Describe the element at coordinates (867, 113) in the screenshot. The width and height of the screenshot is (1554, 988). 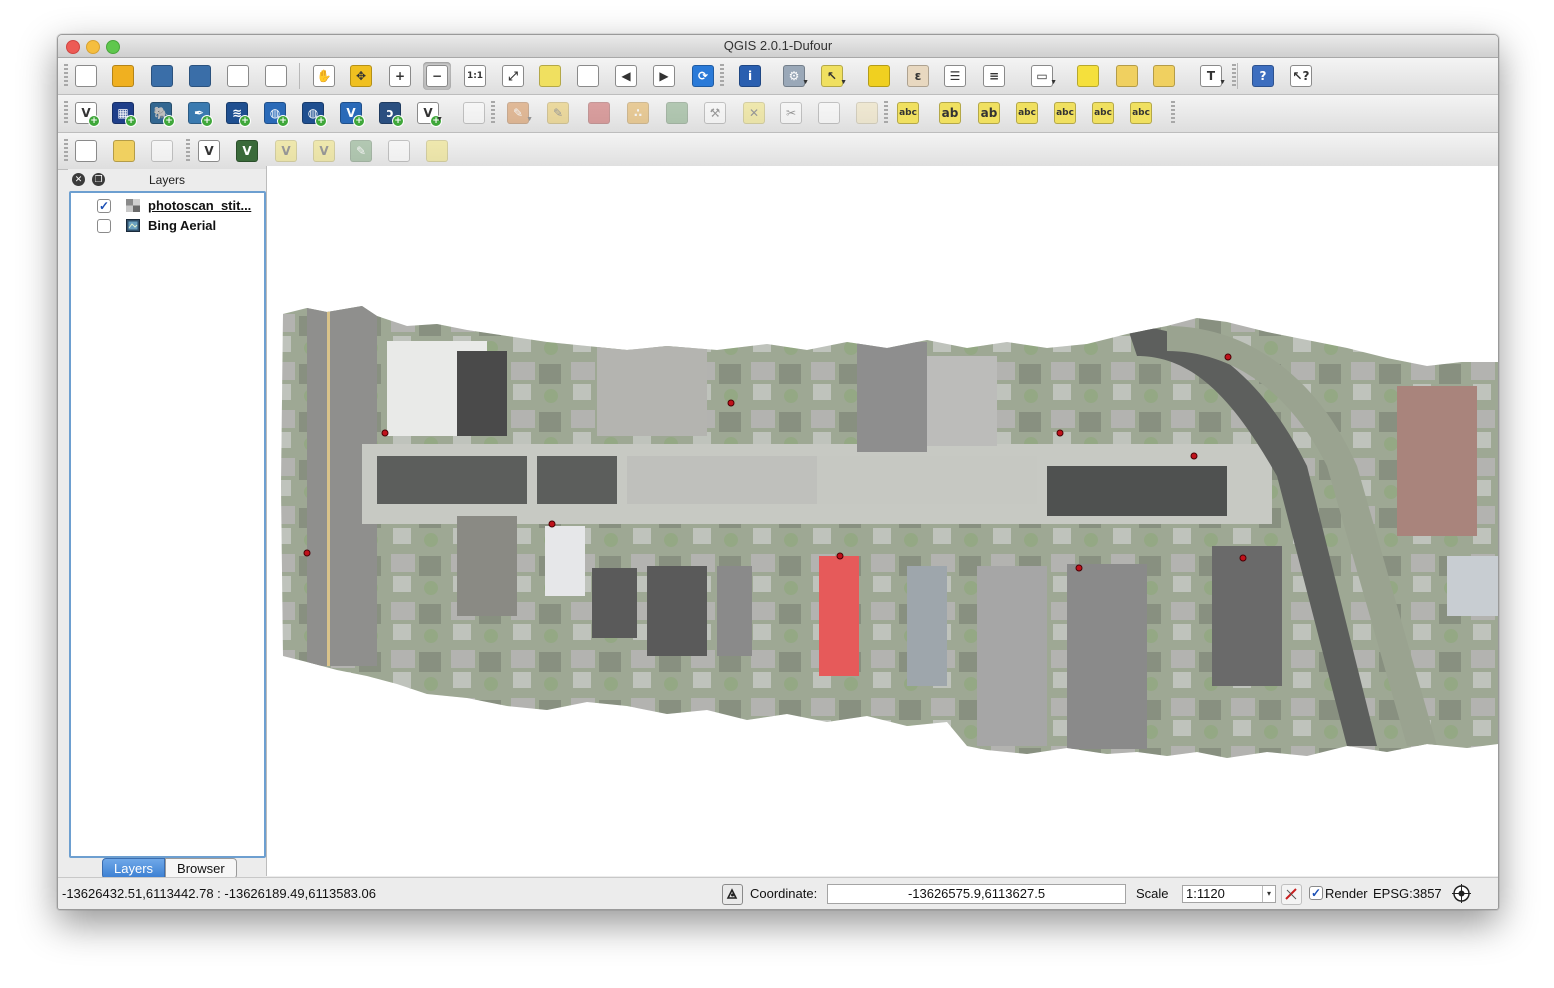
I see `paste-features-button` at that location.